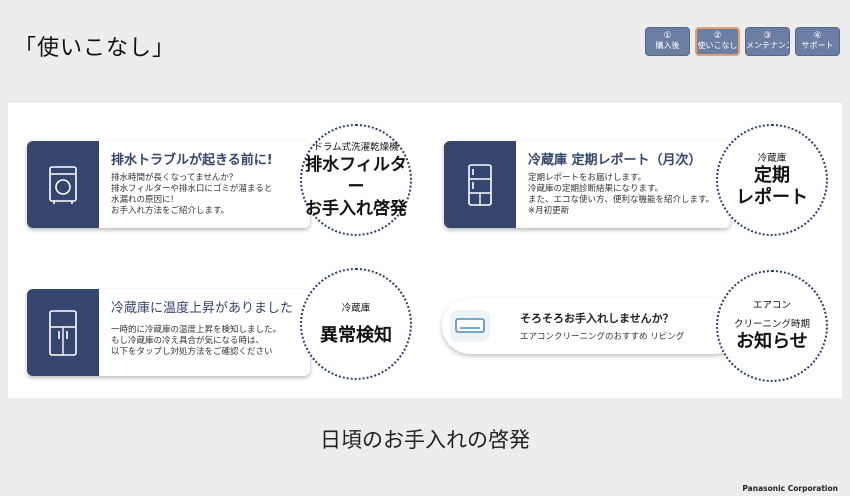  I want to click on notice-description: エアコンクリーニングのおすすめ, so click(584, 337).